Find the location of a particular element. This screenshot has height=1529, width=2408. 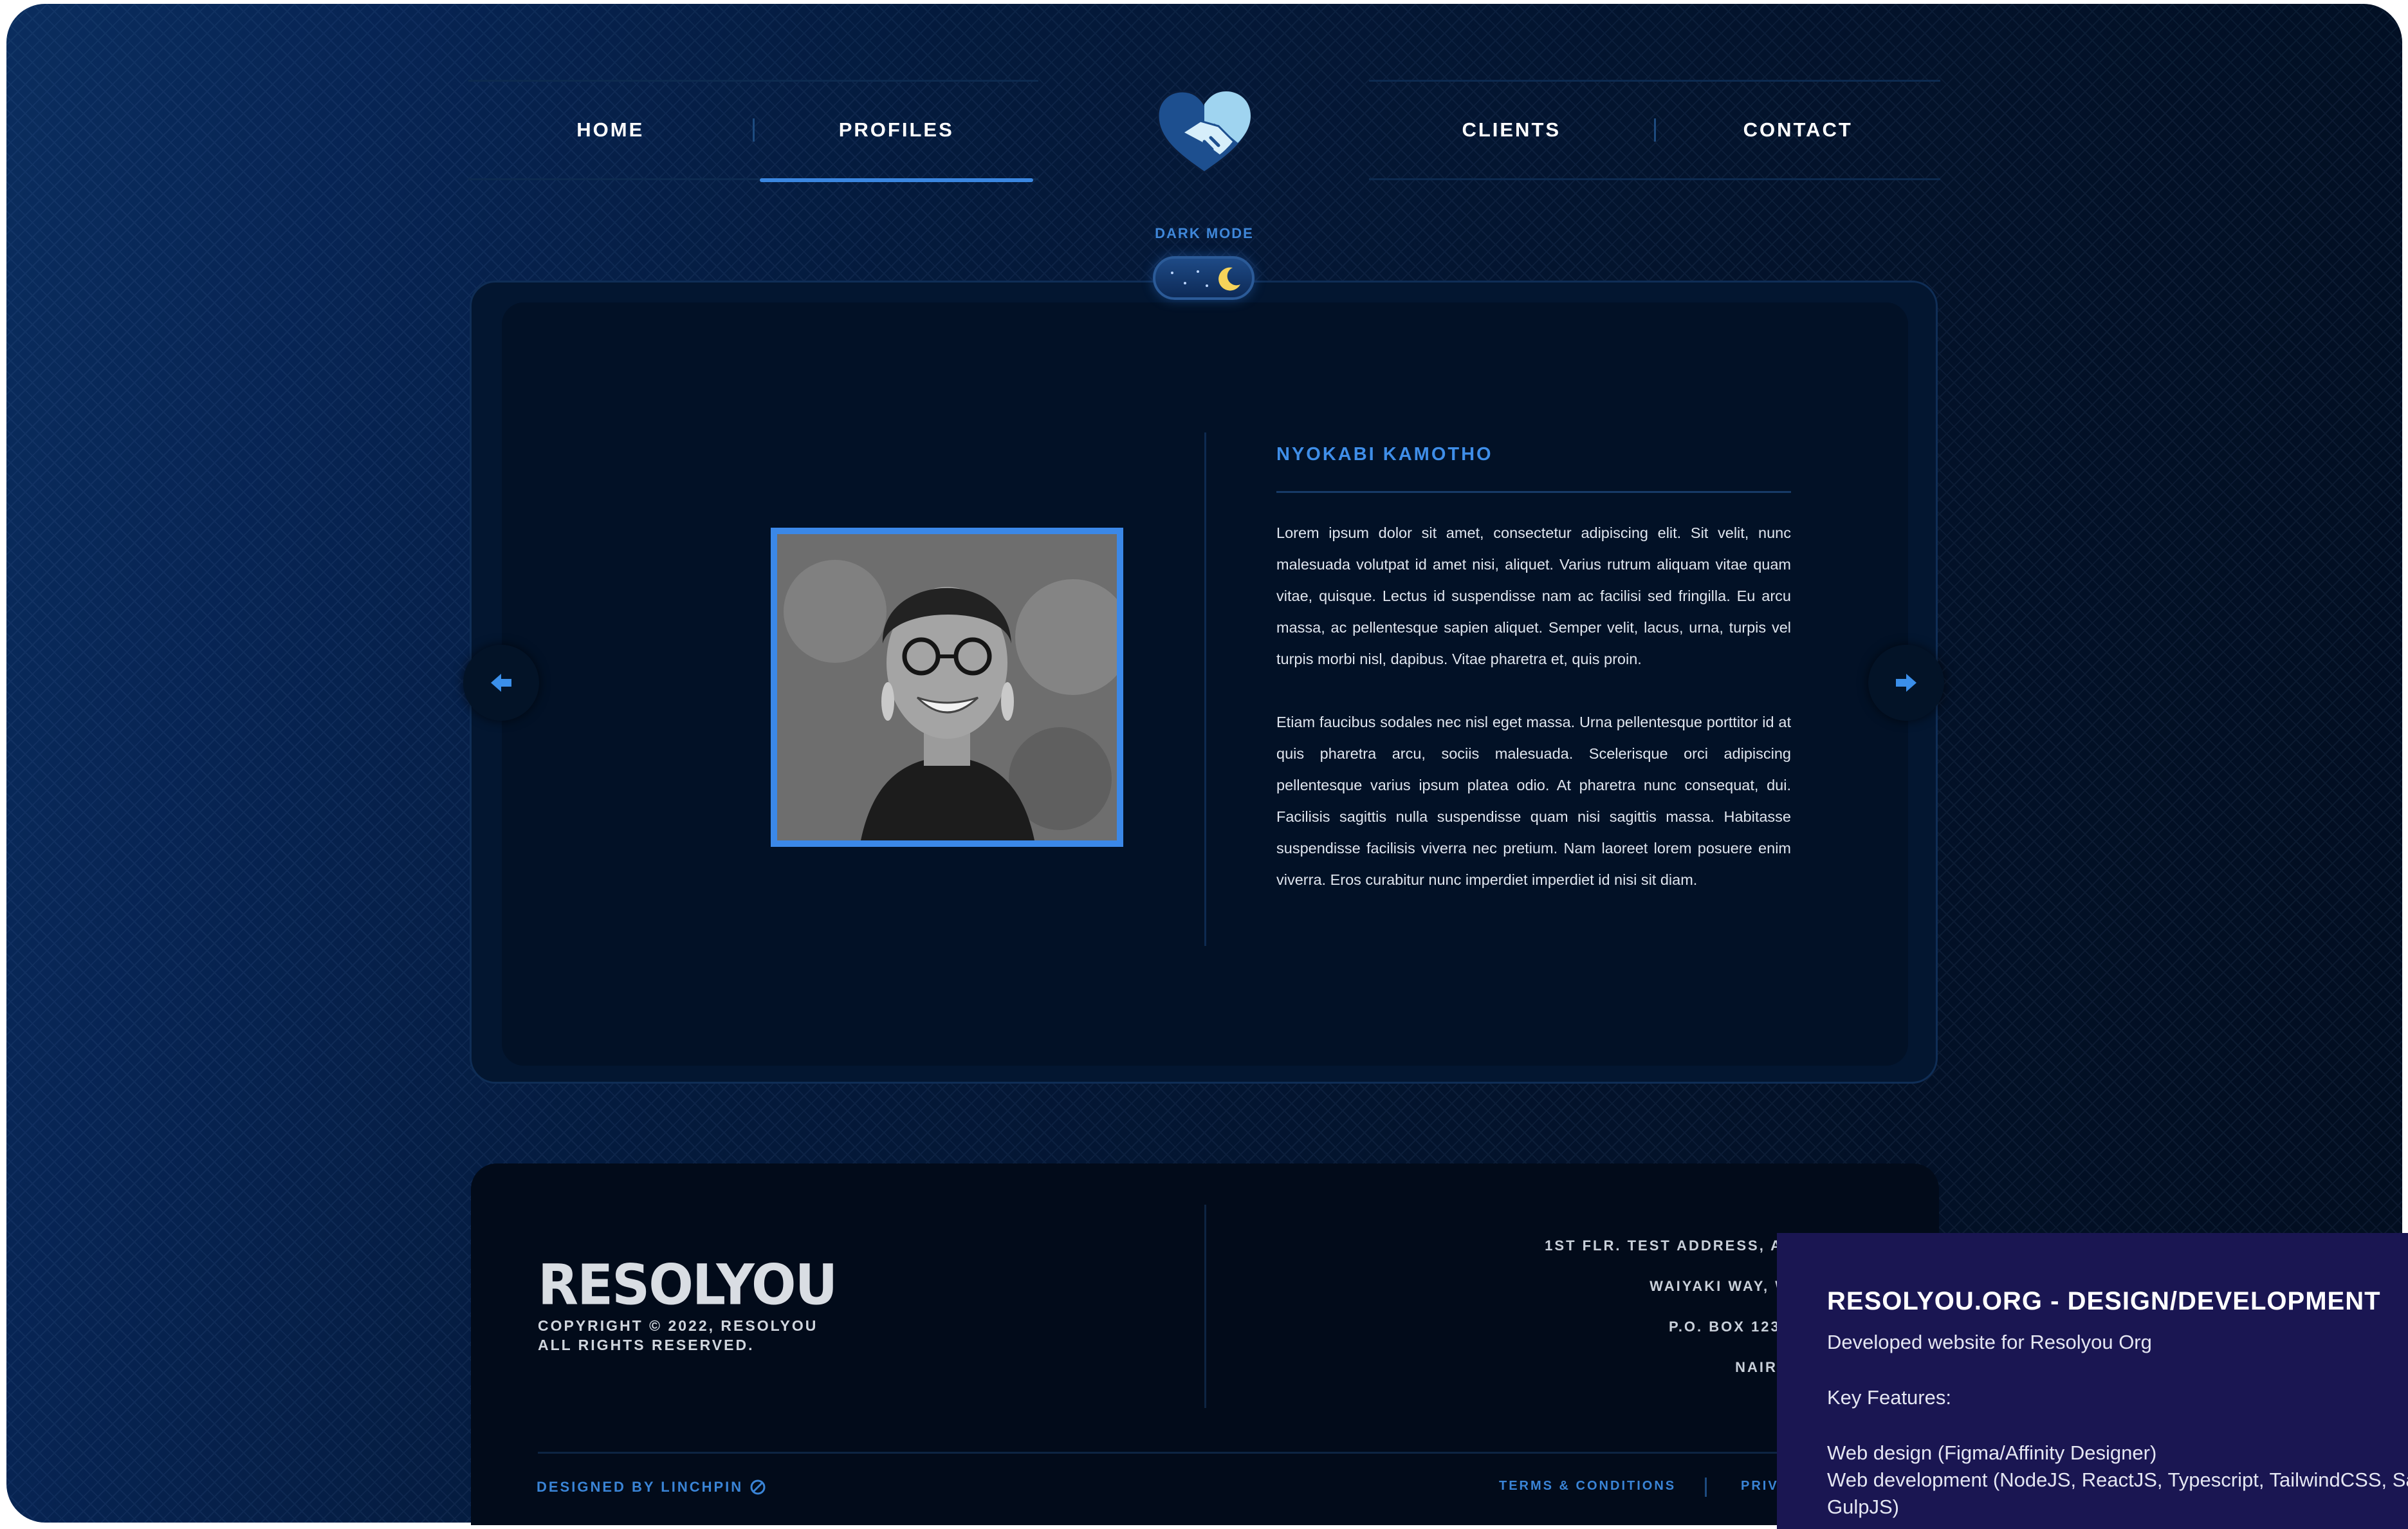

nav-contact: CONTACT is located at coordinates (1799, 130).